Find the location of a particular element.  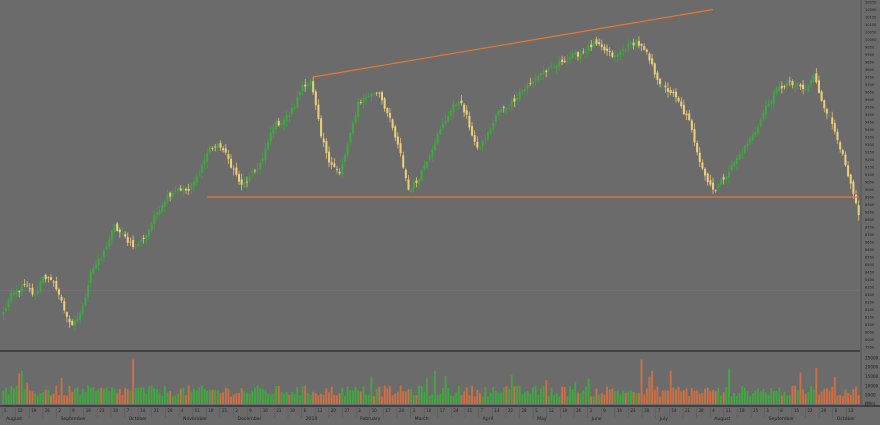

day-label: 11 is located at coordinates (729, 410).